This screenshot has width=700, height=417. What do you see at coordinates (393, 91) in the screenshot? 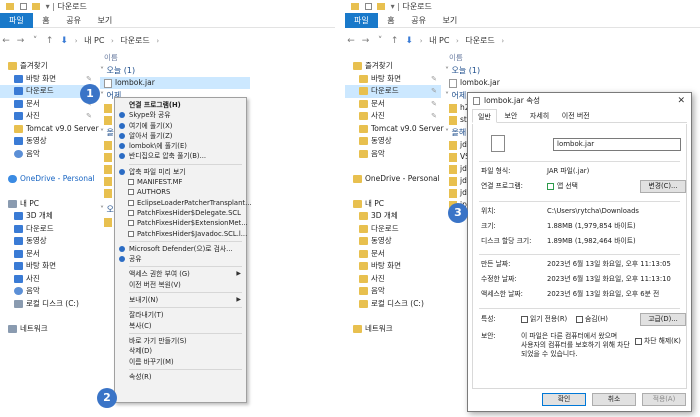
I see `sidebar-item: 다운로드 ✎` at bounding box center [393, 91].